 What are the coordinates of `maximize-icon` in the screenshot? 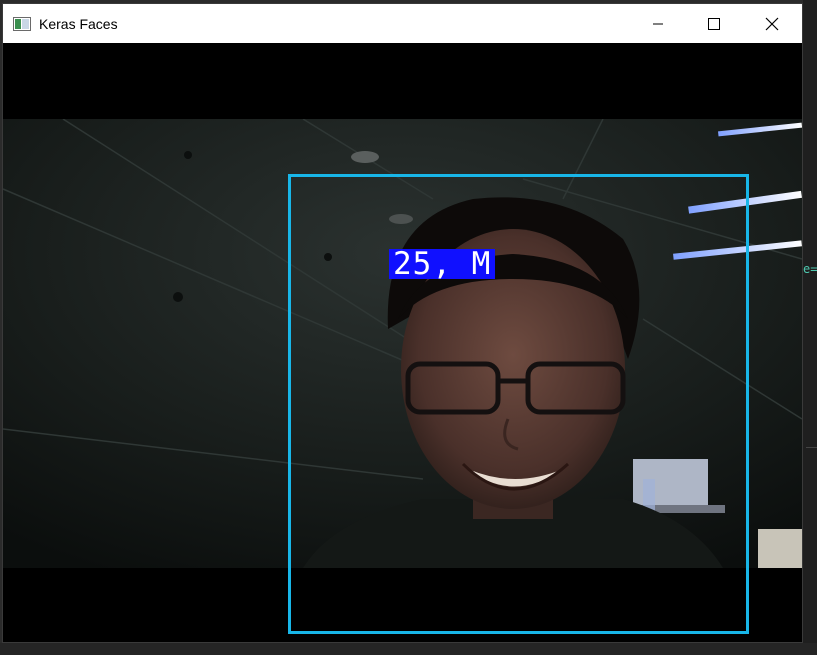 It's located at (714, 23).